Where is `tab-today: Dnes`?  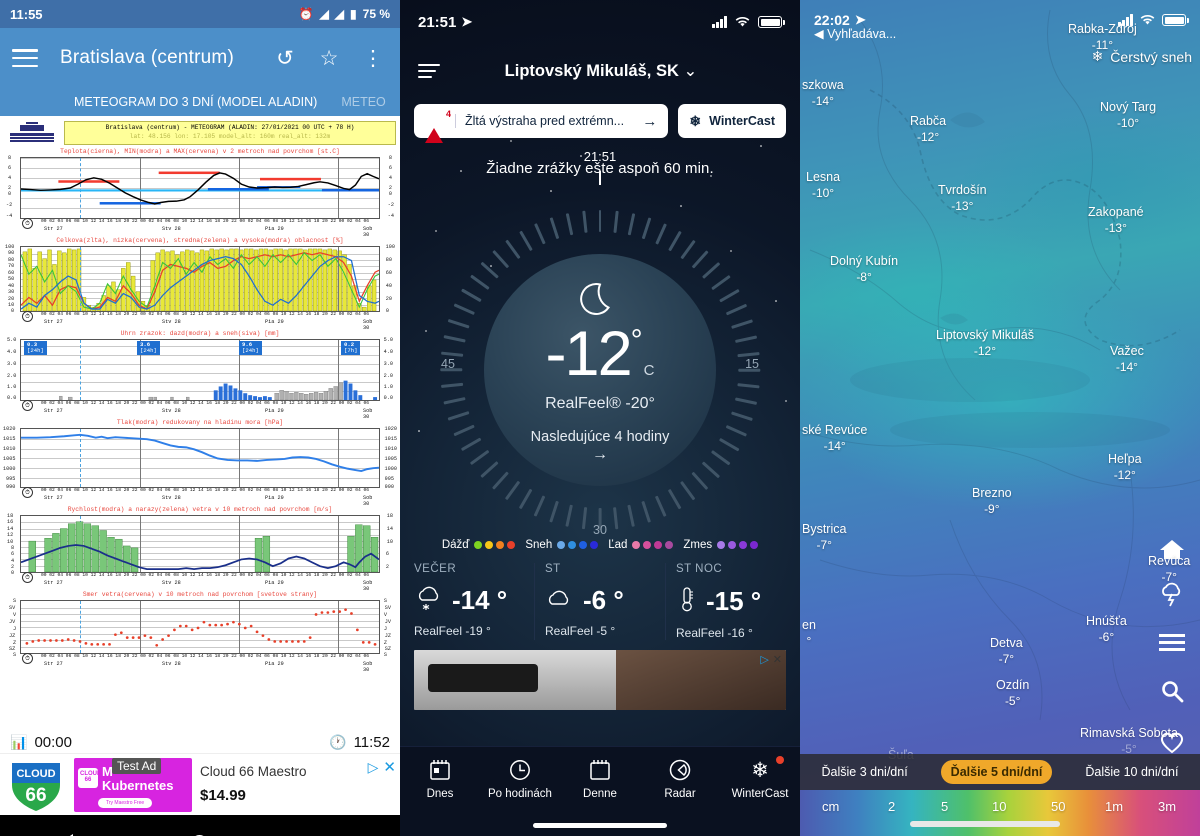
tab-today: Dnes is located at coordinates (440, 778).